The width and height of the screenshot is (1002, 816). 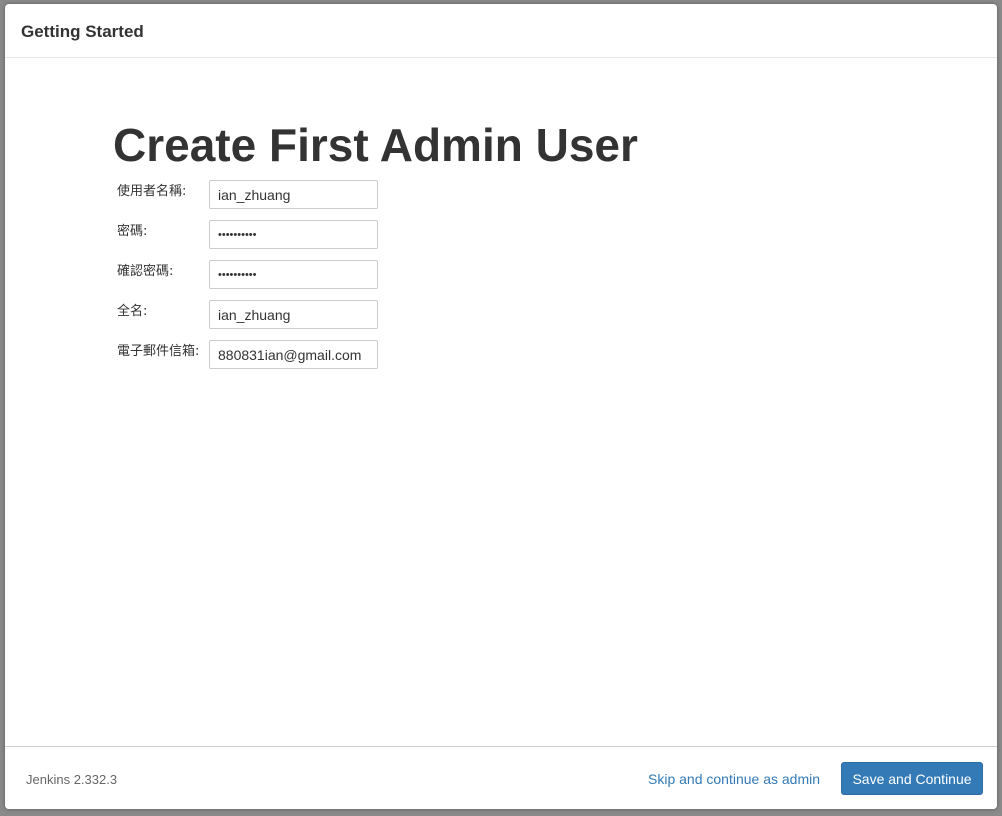 I want to click on email-input, so click(x=293, y=354).